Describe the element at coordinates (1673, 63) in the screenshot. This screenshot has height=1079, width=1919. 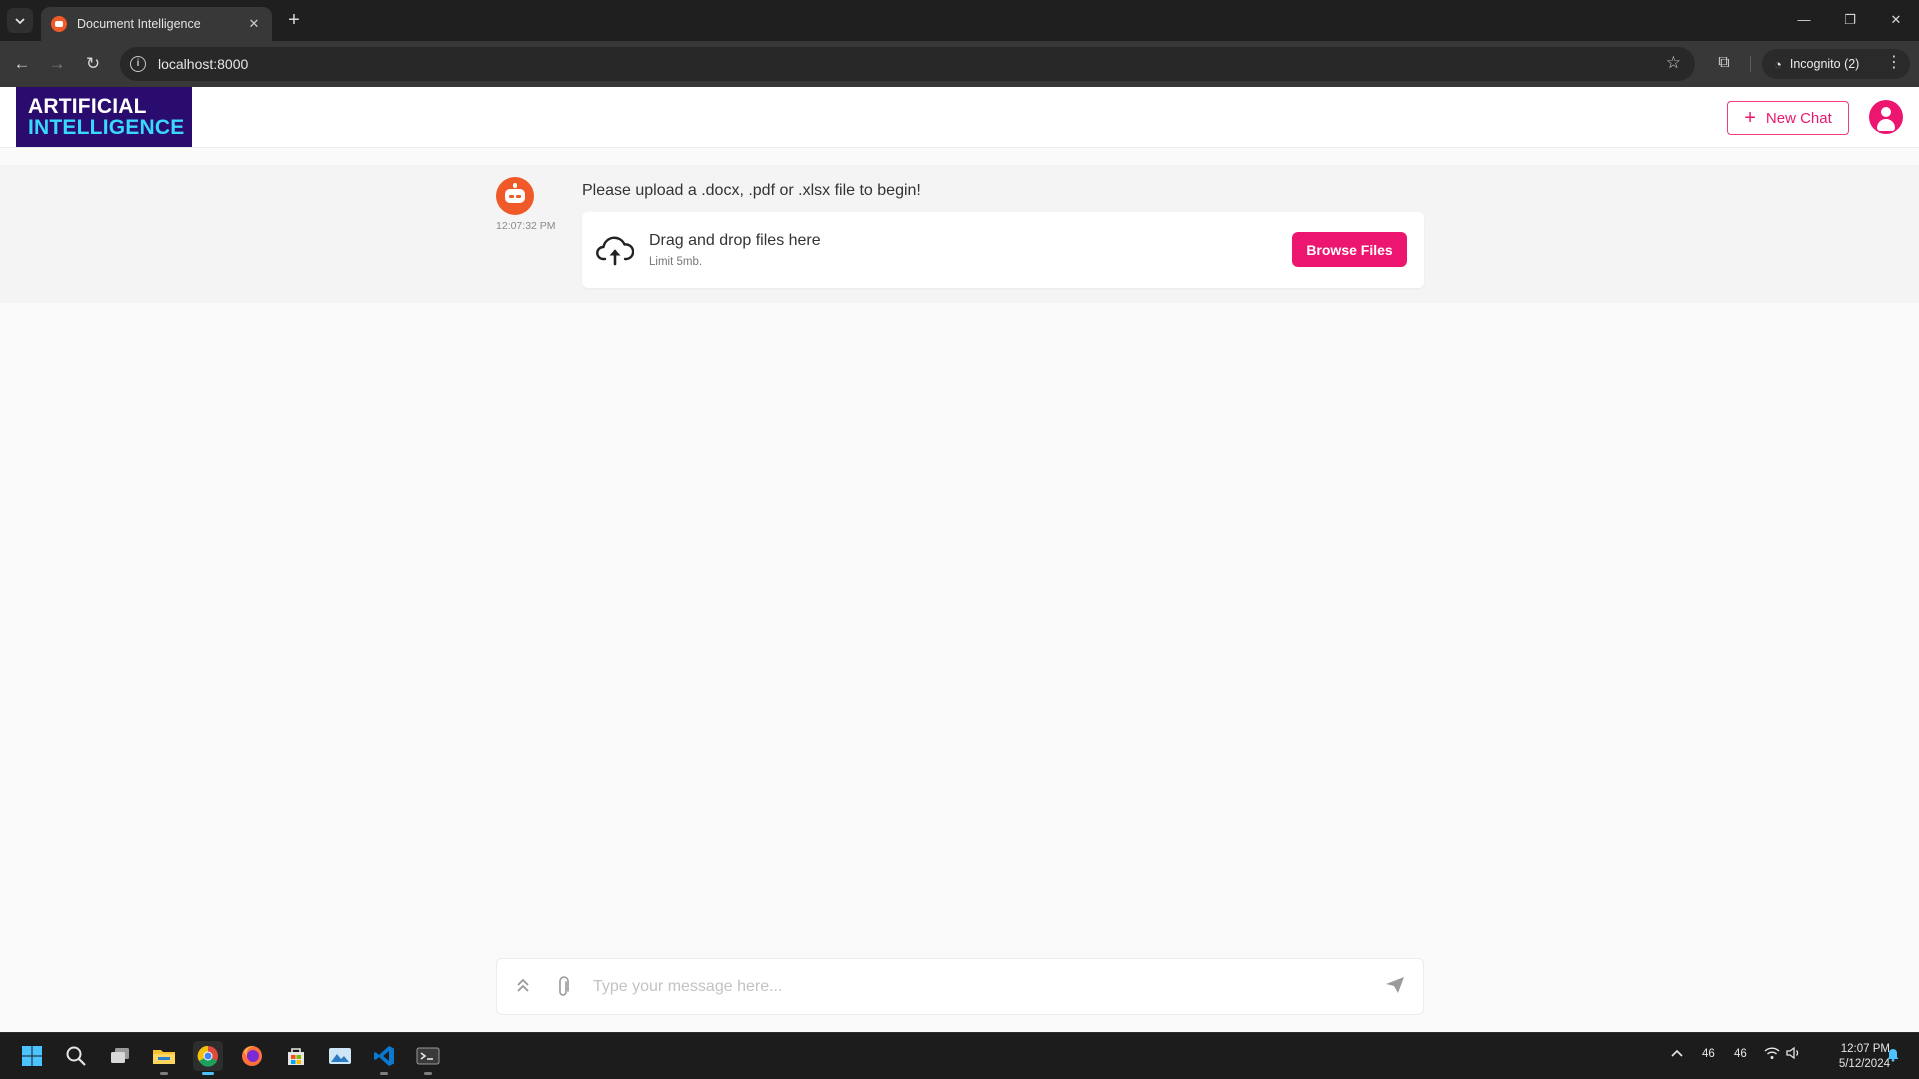
I see `bookmark-star-icon: ☆` at that location.